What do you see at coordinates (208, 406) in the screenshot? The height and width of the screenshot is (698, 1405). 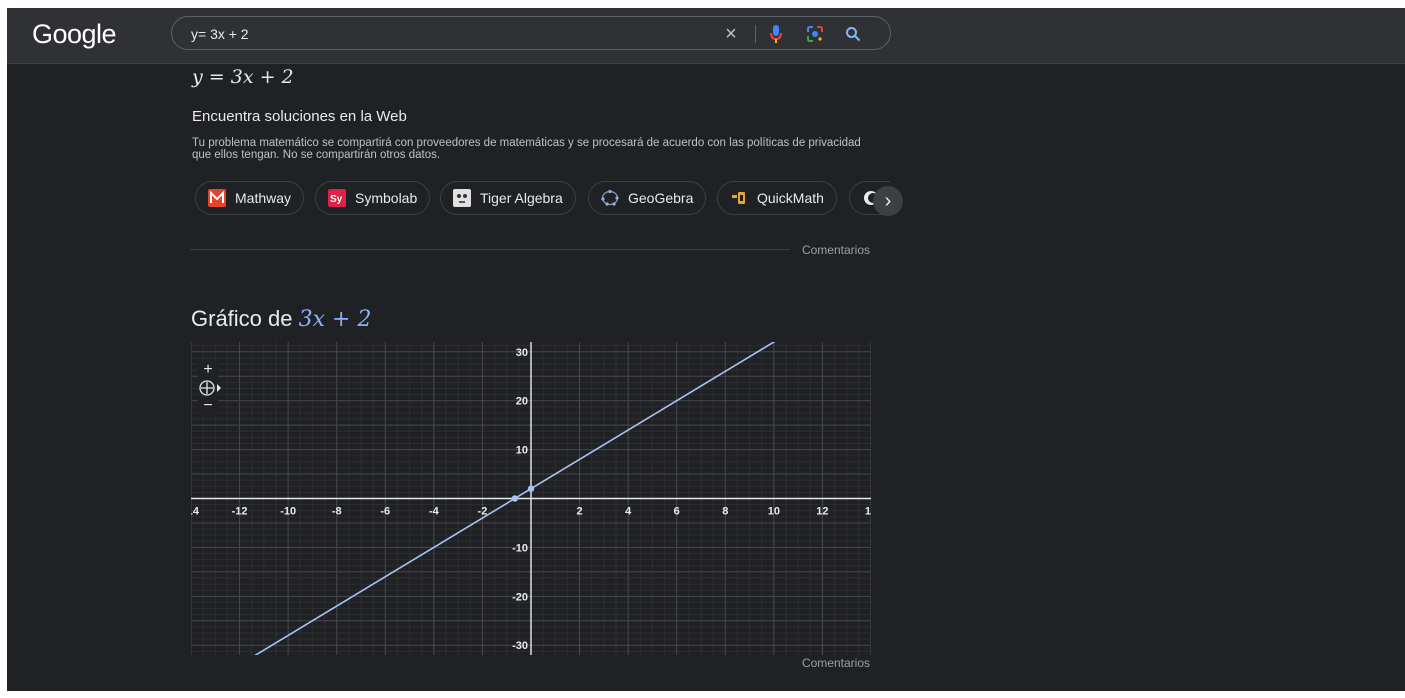 I see `zoom-out-button: −` at bounding box center [208, 406].